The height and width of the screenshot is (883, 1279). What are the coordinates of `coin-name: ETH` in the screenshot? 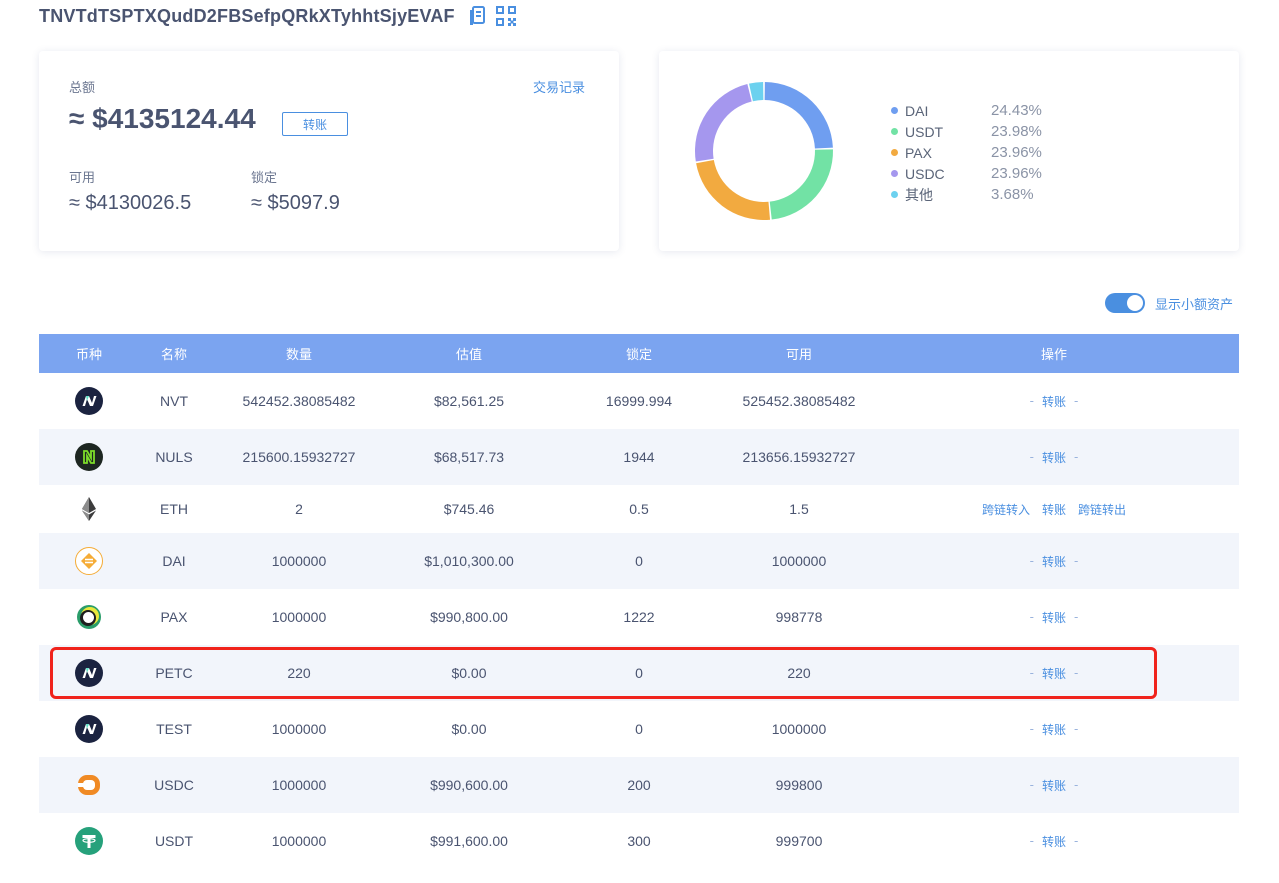 It's located at (174, 509).